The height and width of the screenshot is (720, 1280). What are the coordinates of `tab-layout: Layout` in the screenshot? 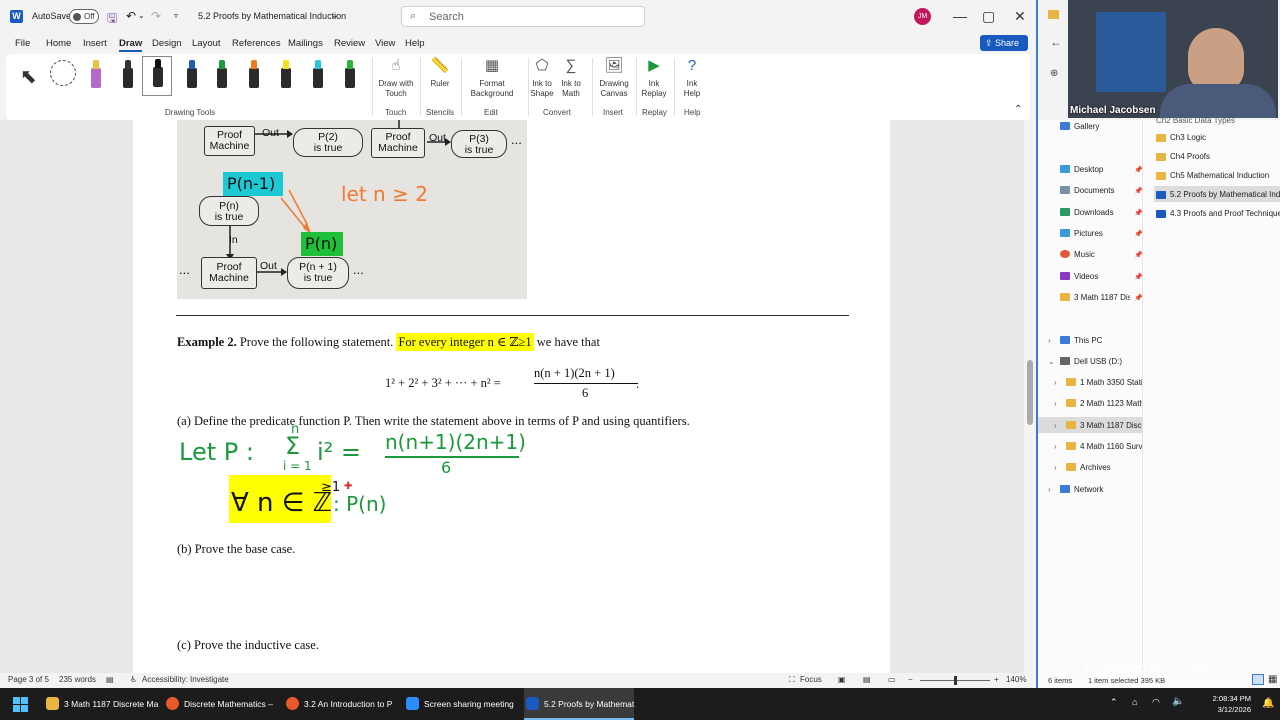 It's located at (206, 43).